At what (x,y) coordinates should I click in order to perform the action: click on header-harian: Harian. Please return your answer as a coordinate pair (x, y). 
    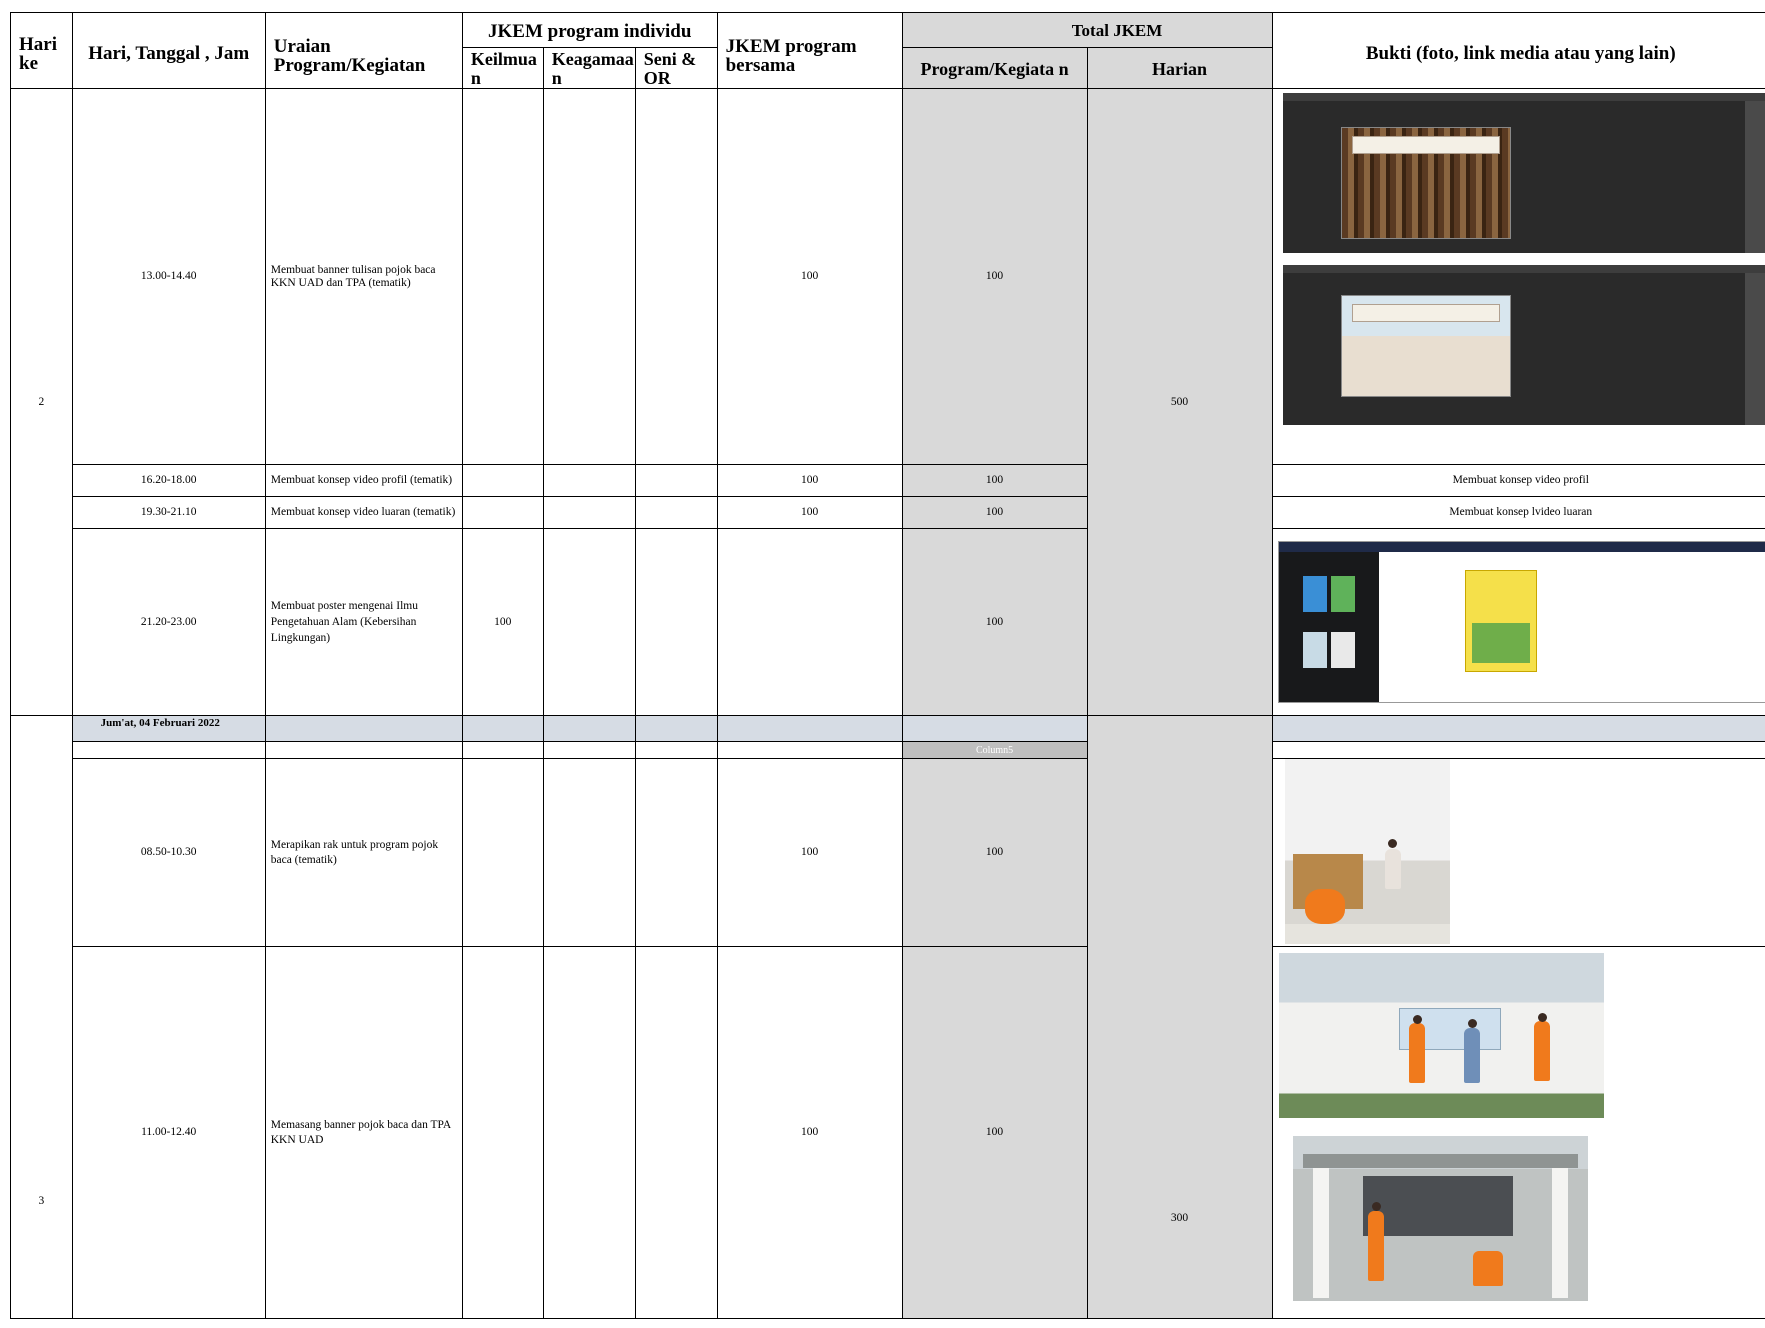
    Looking at the image, I should click on (1179, 68).